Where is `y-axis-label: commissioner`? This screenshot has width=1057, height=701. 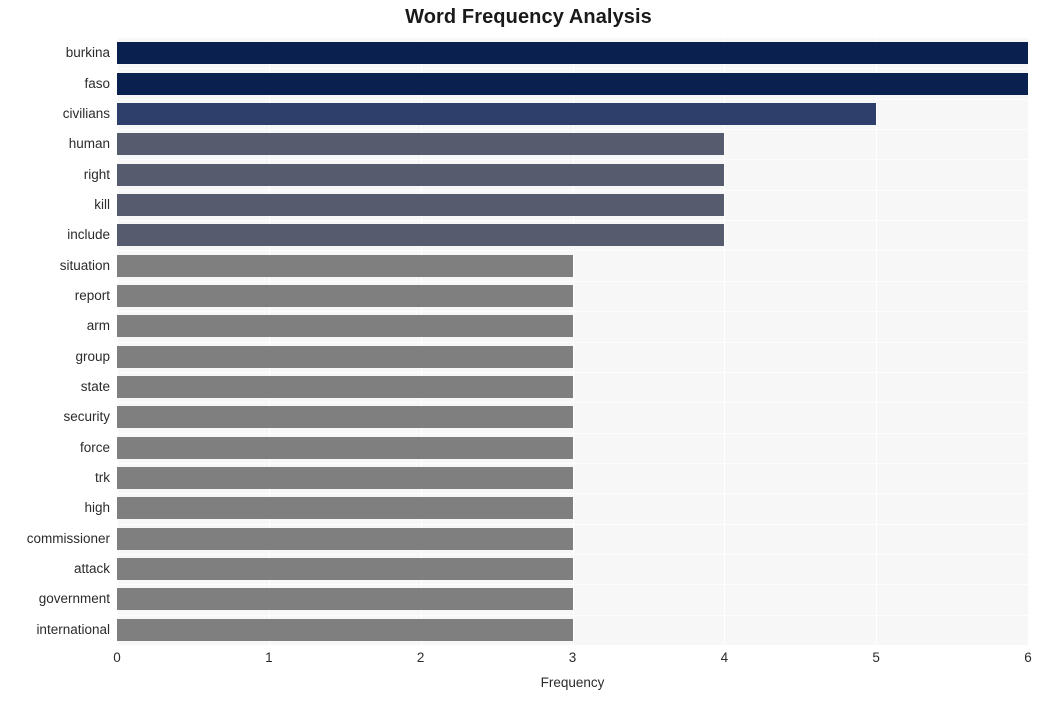
y-axis-label: commissioner is located at coordinates (68, 538).